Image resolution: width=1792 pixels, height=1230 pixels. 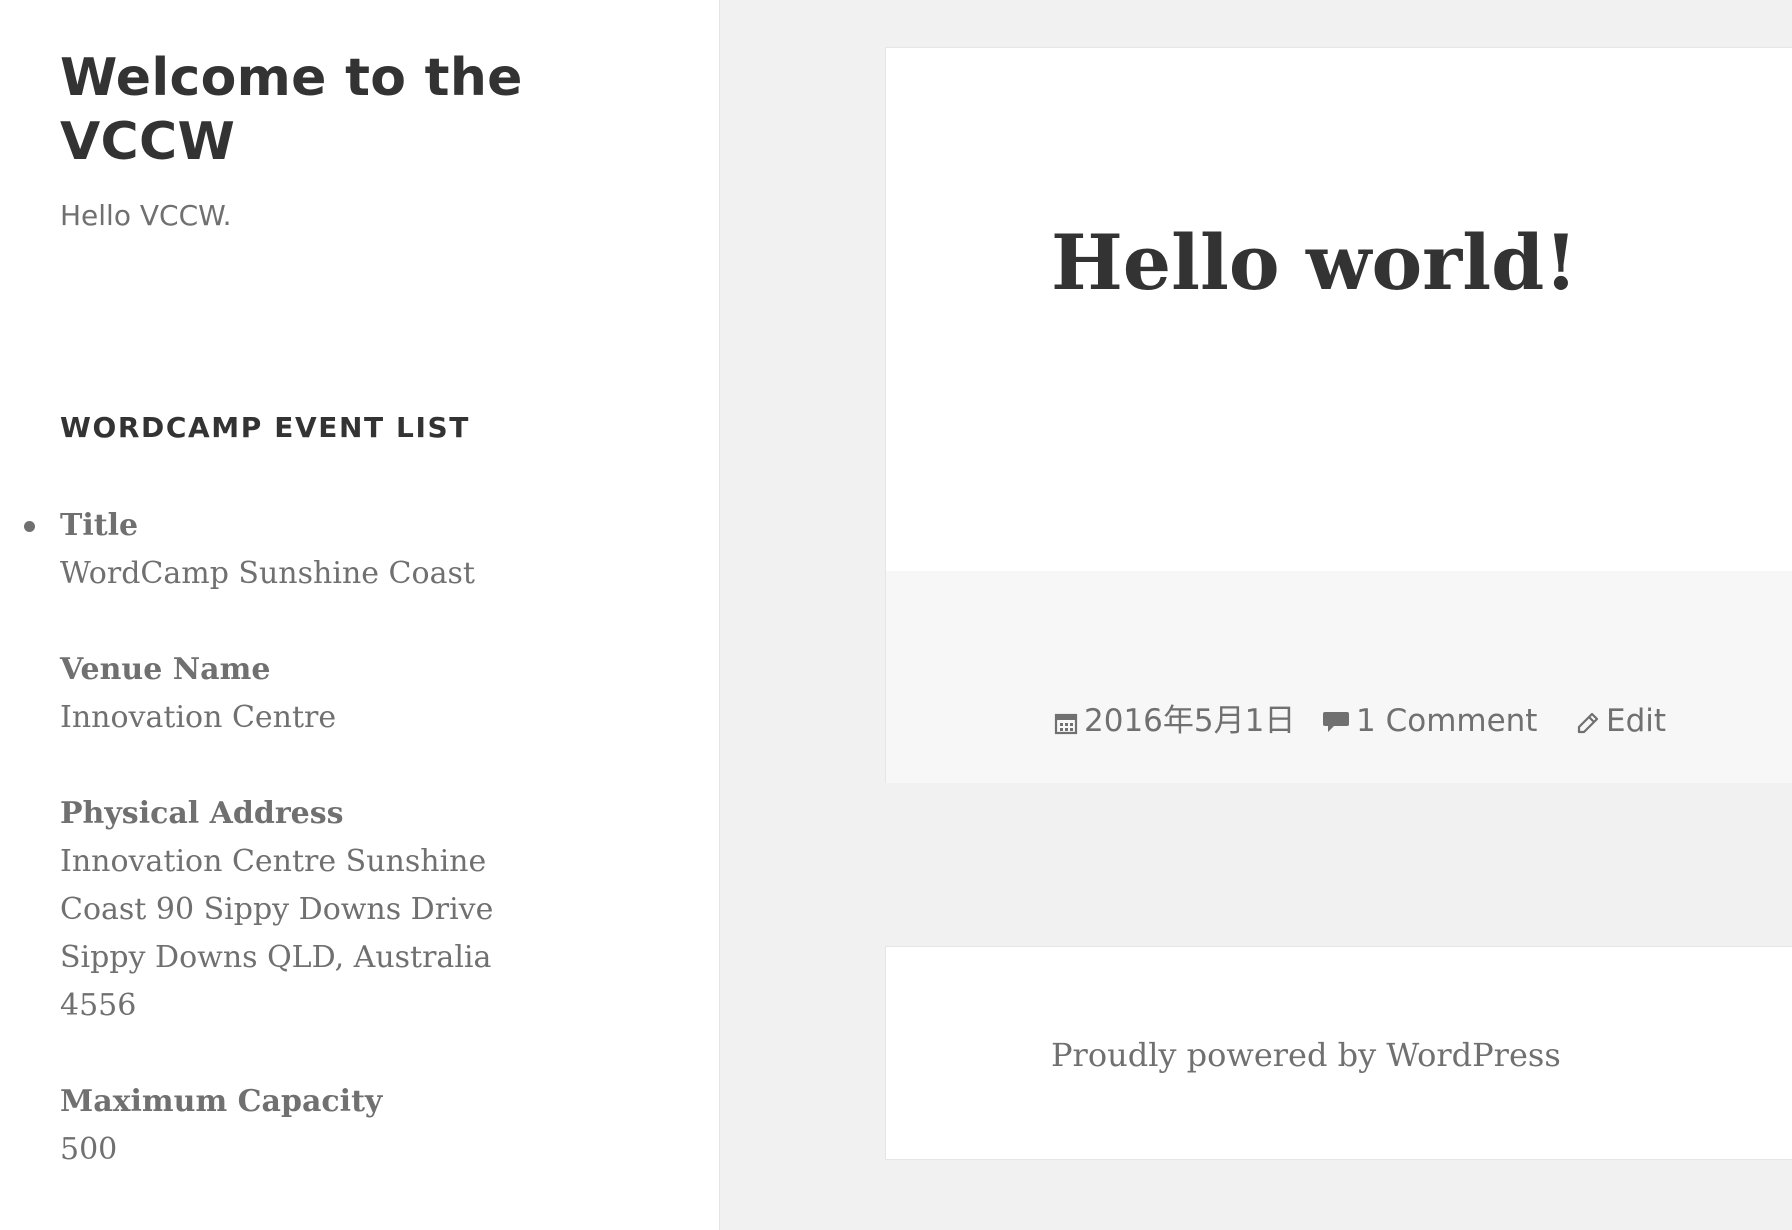 I want to click on site-footer: Proudly powered by WordPress, so click(x=1338, y=1053).